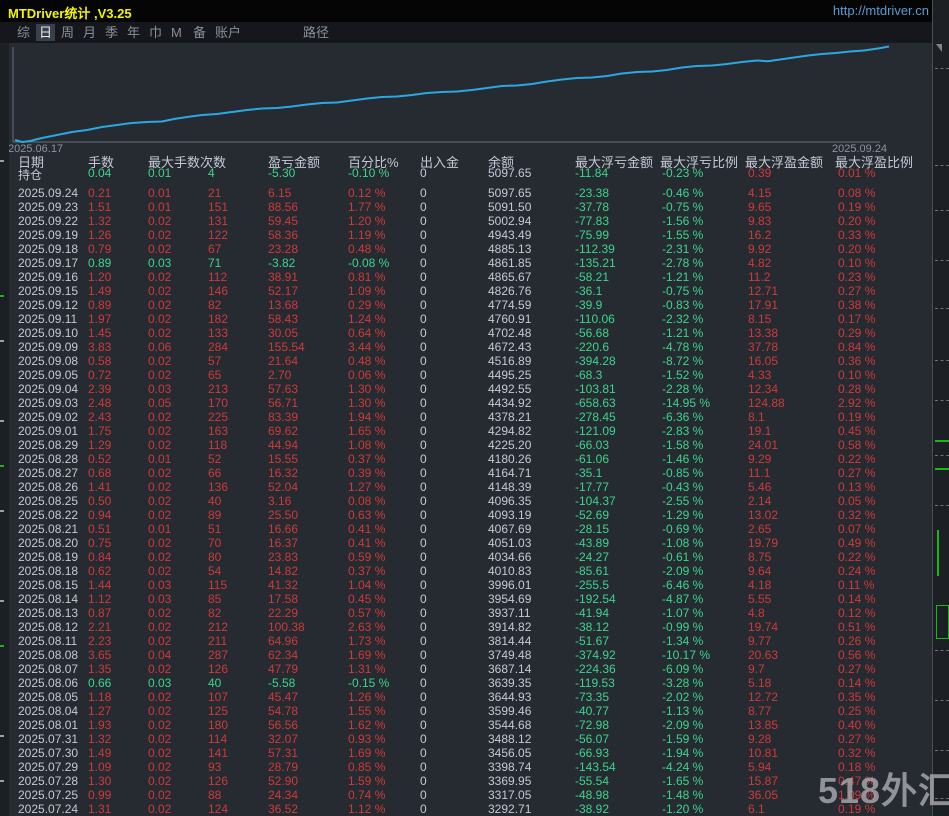 The height and width of the screenshot is (816, 949). I want to click on table-row-43-cell-0: 2025.07.25, so click(48, 795).